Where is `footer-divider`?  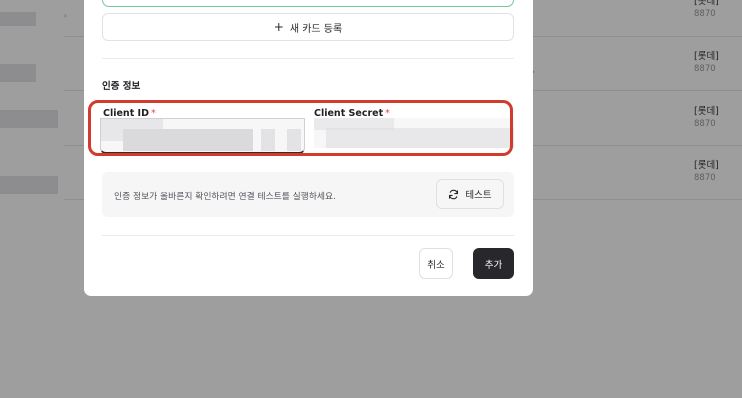 footer-divider is located at coordinates (308, 235).